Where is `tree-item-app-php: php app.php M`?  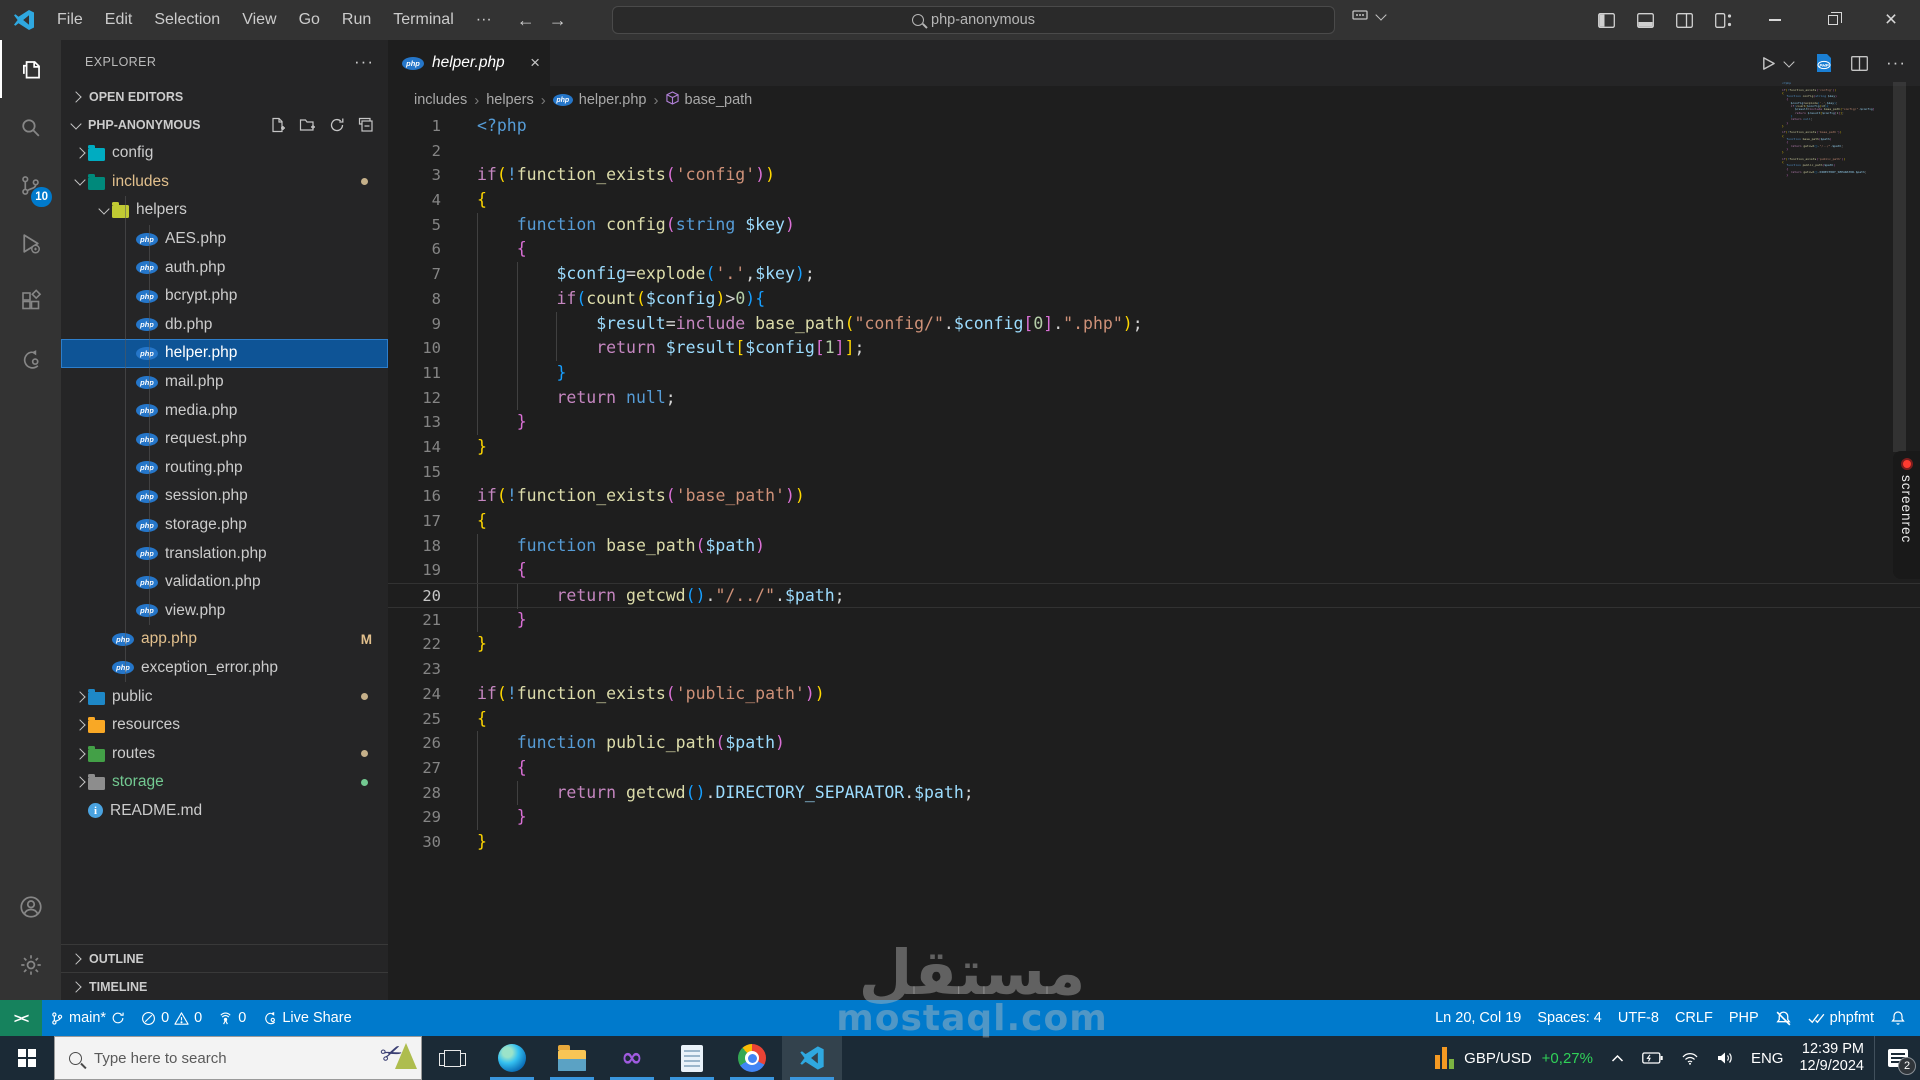 tree-item-app-php: php app.php M is located at coordinates (224, 639).